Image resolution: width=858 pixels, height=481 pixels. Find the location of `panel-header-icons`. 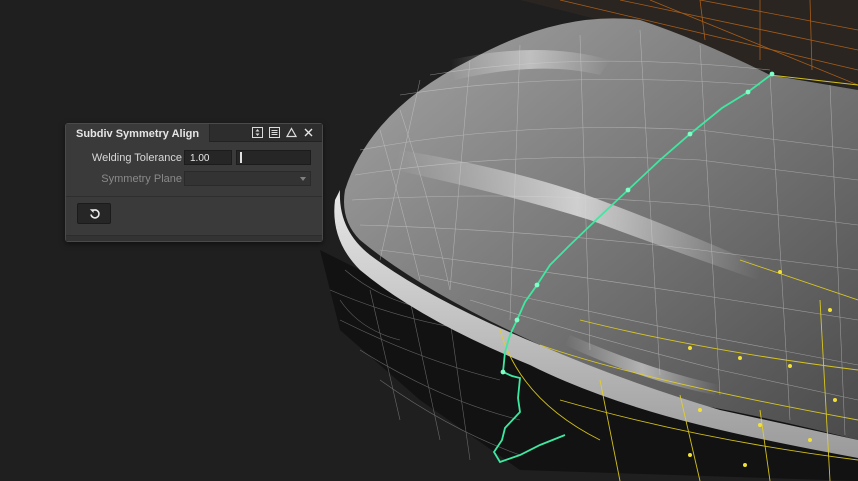

panel-header-icons is located at coordinates (283, 132).